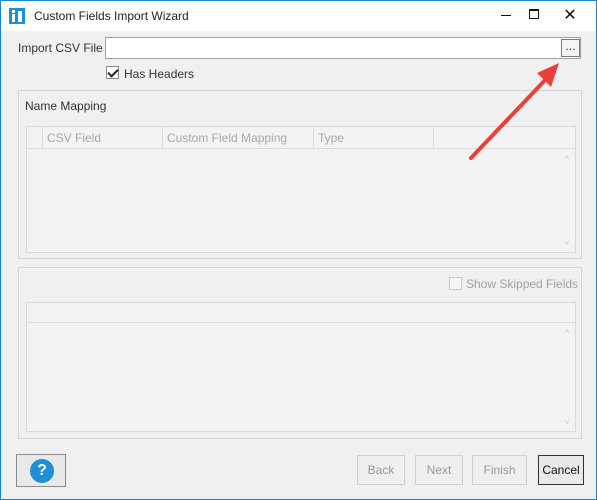 This screenshot has width=597, height=500. What do you see at coordinates (111, 16) in the screenshot?
I see `window-title: Custom Fields Import Wizard` at bounding box center [111, 16].